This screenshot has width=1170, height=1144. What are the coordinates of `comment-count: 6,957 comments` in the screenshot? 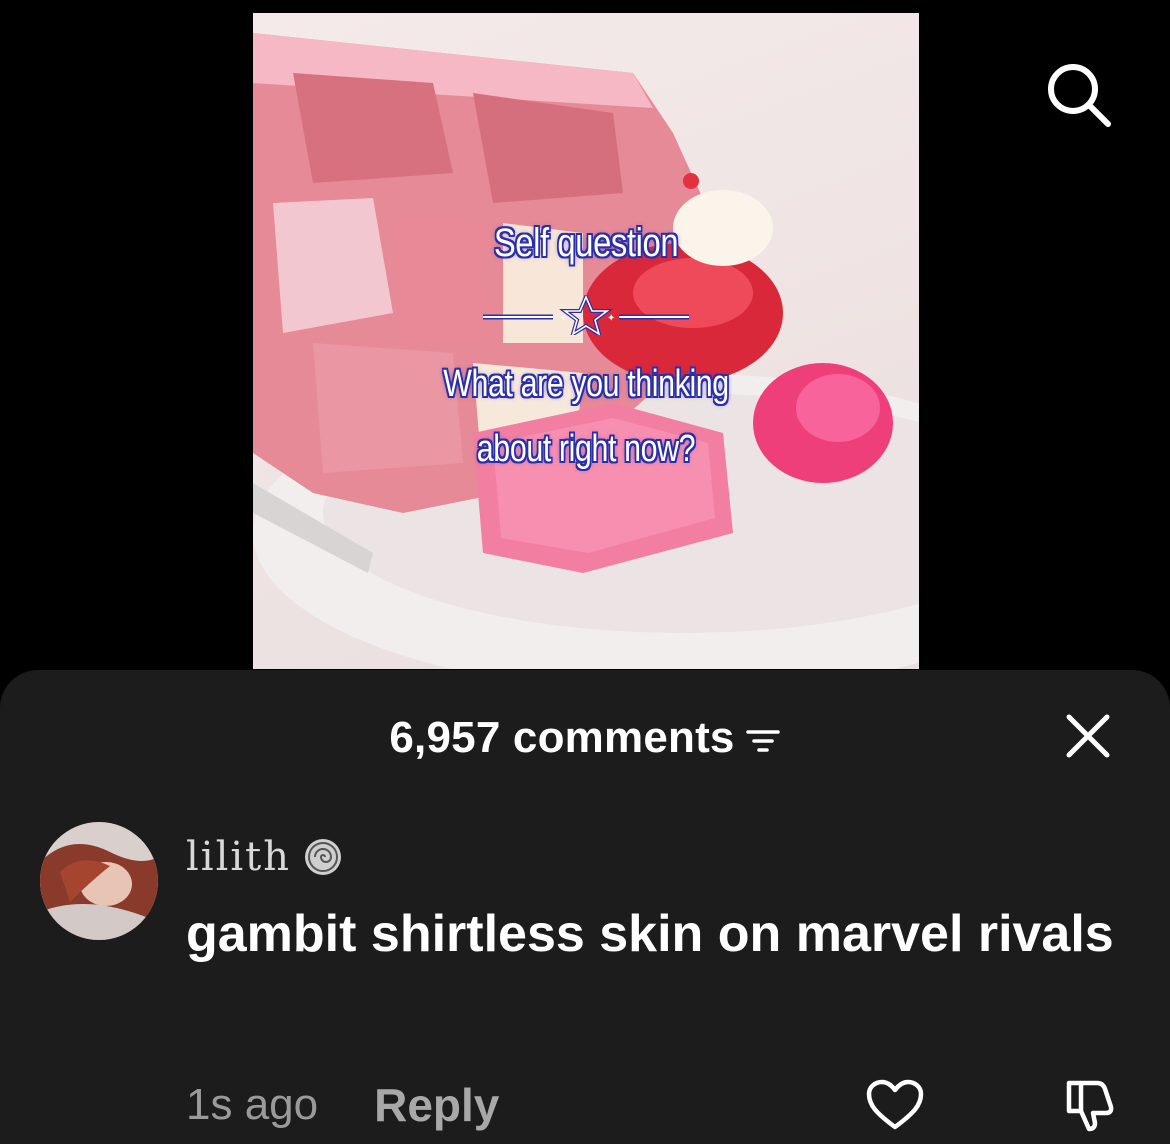 It's located at (562, 737).